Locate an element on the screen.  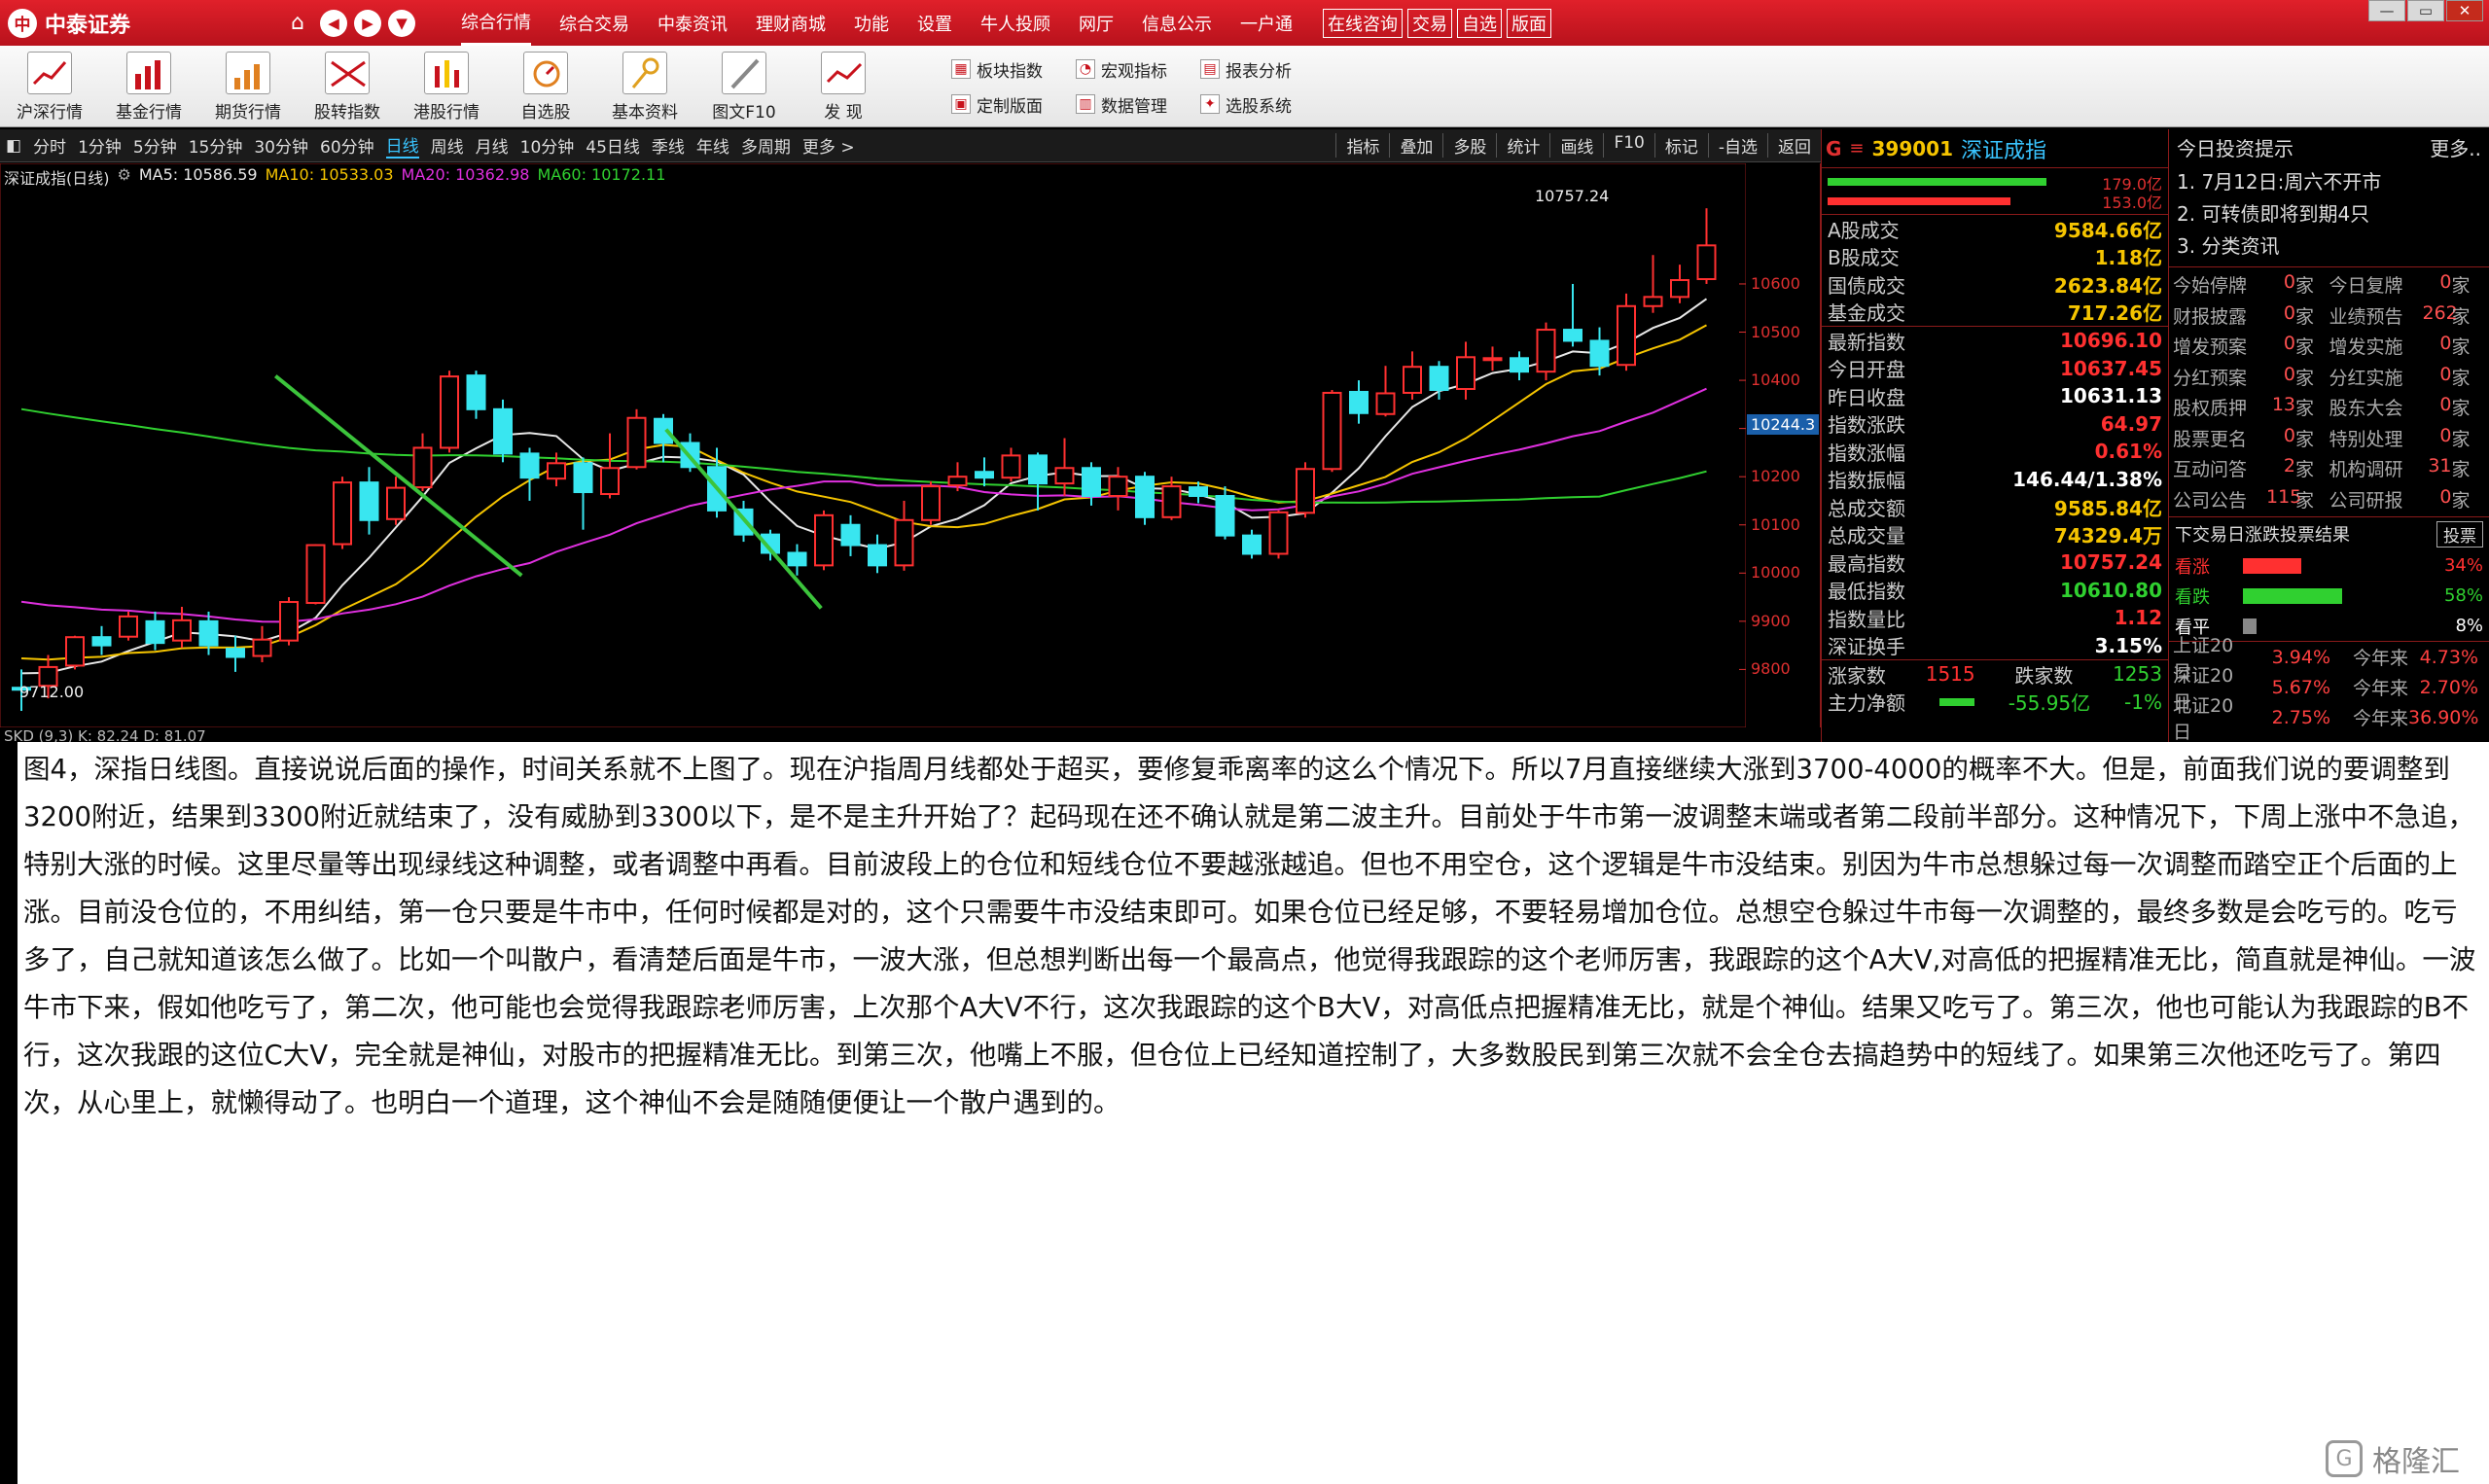
chart-tool: F10 is located at coordinates (1624, 146).